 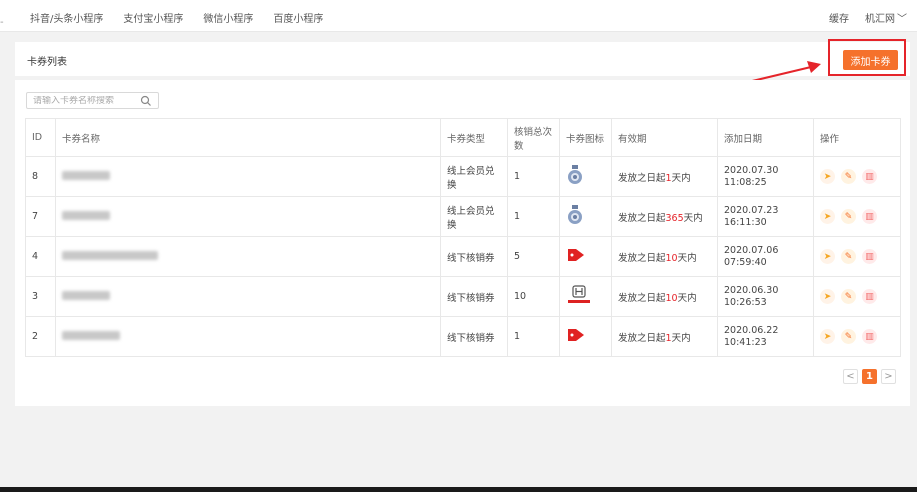 What do you see at coordinates (228, 17) in the screenshot?
I see `tab-wechat: 微信小程序` at bounding box center [228, 17].